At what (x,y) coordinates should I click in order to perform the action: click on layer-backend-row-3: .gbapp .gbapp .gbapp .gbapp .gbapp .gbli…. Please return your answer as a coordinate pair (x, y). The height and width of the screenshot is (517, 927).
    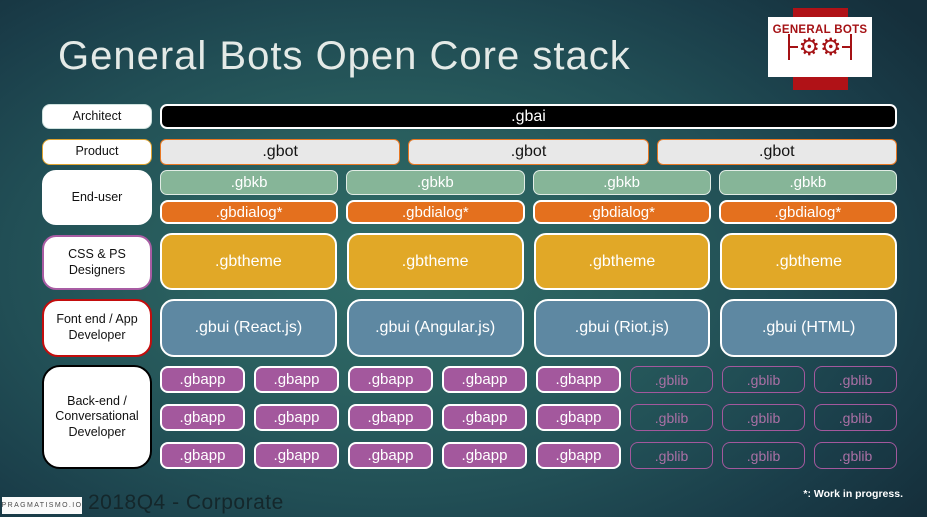
    Looking at the image, I should click on (528, 455).